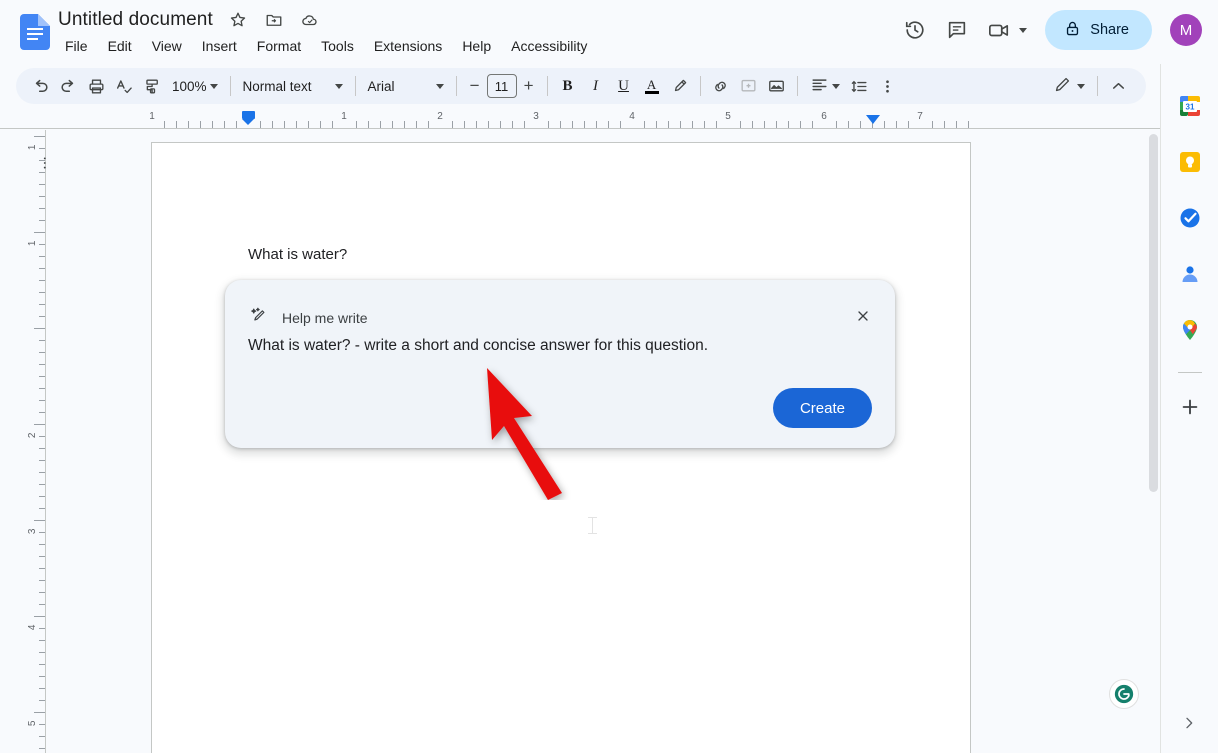 The image size is (1218, 753). Describe the element at coordinates (1190, 162) in the screenshot. I see `google-keep-icon` at that location.